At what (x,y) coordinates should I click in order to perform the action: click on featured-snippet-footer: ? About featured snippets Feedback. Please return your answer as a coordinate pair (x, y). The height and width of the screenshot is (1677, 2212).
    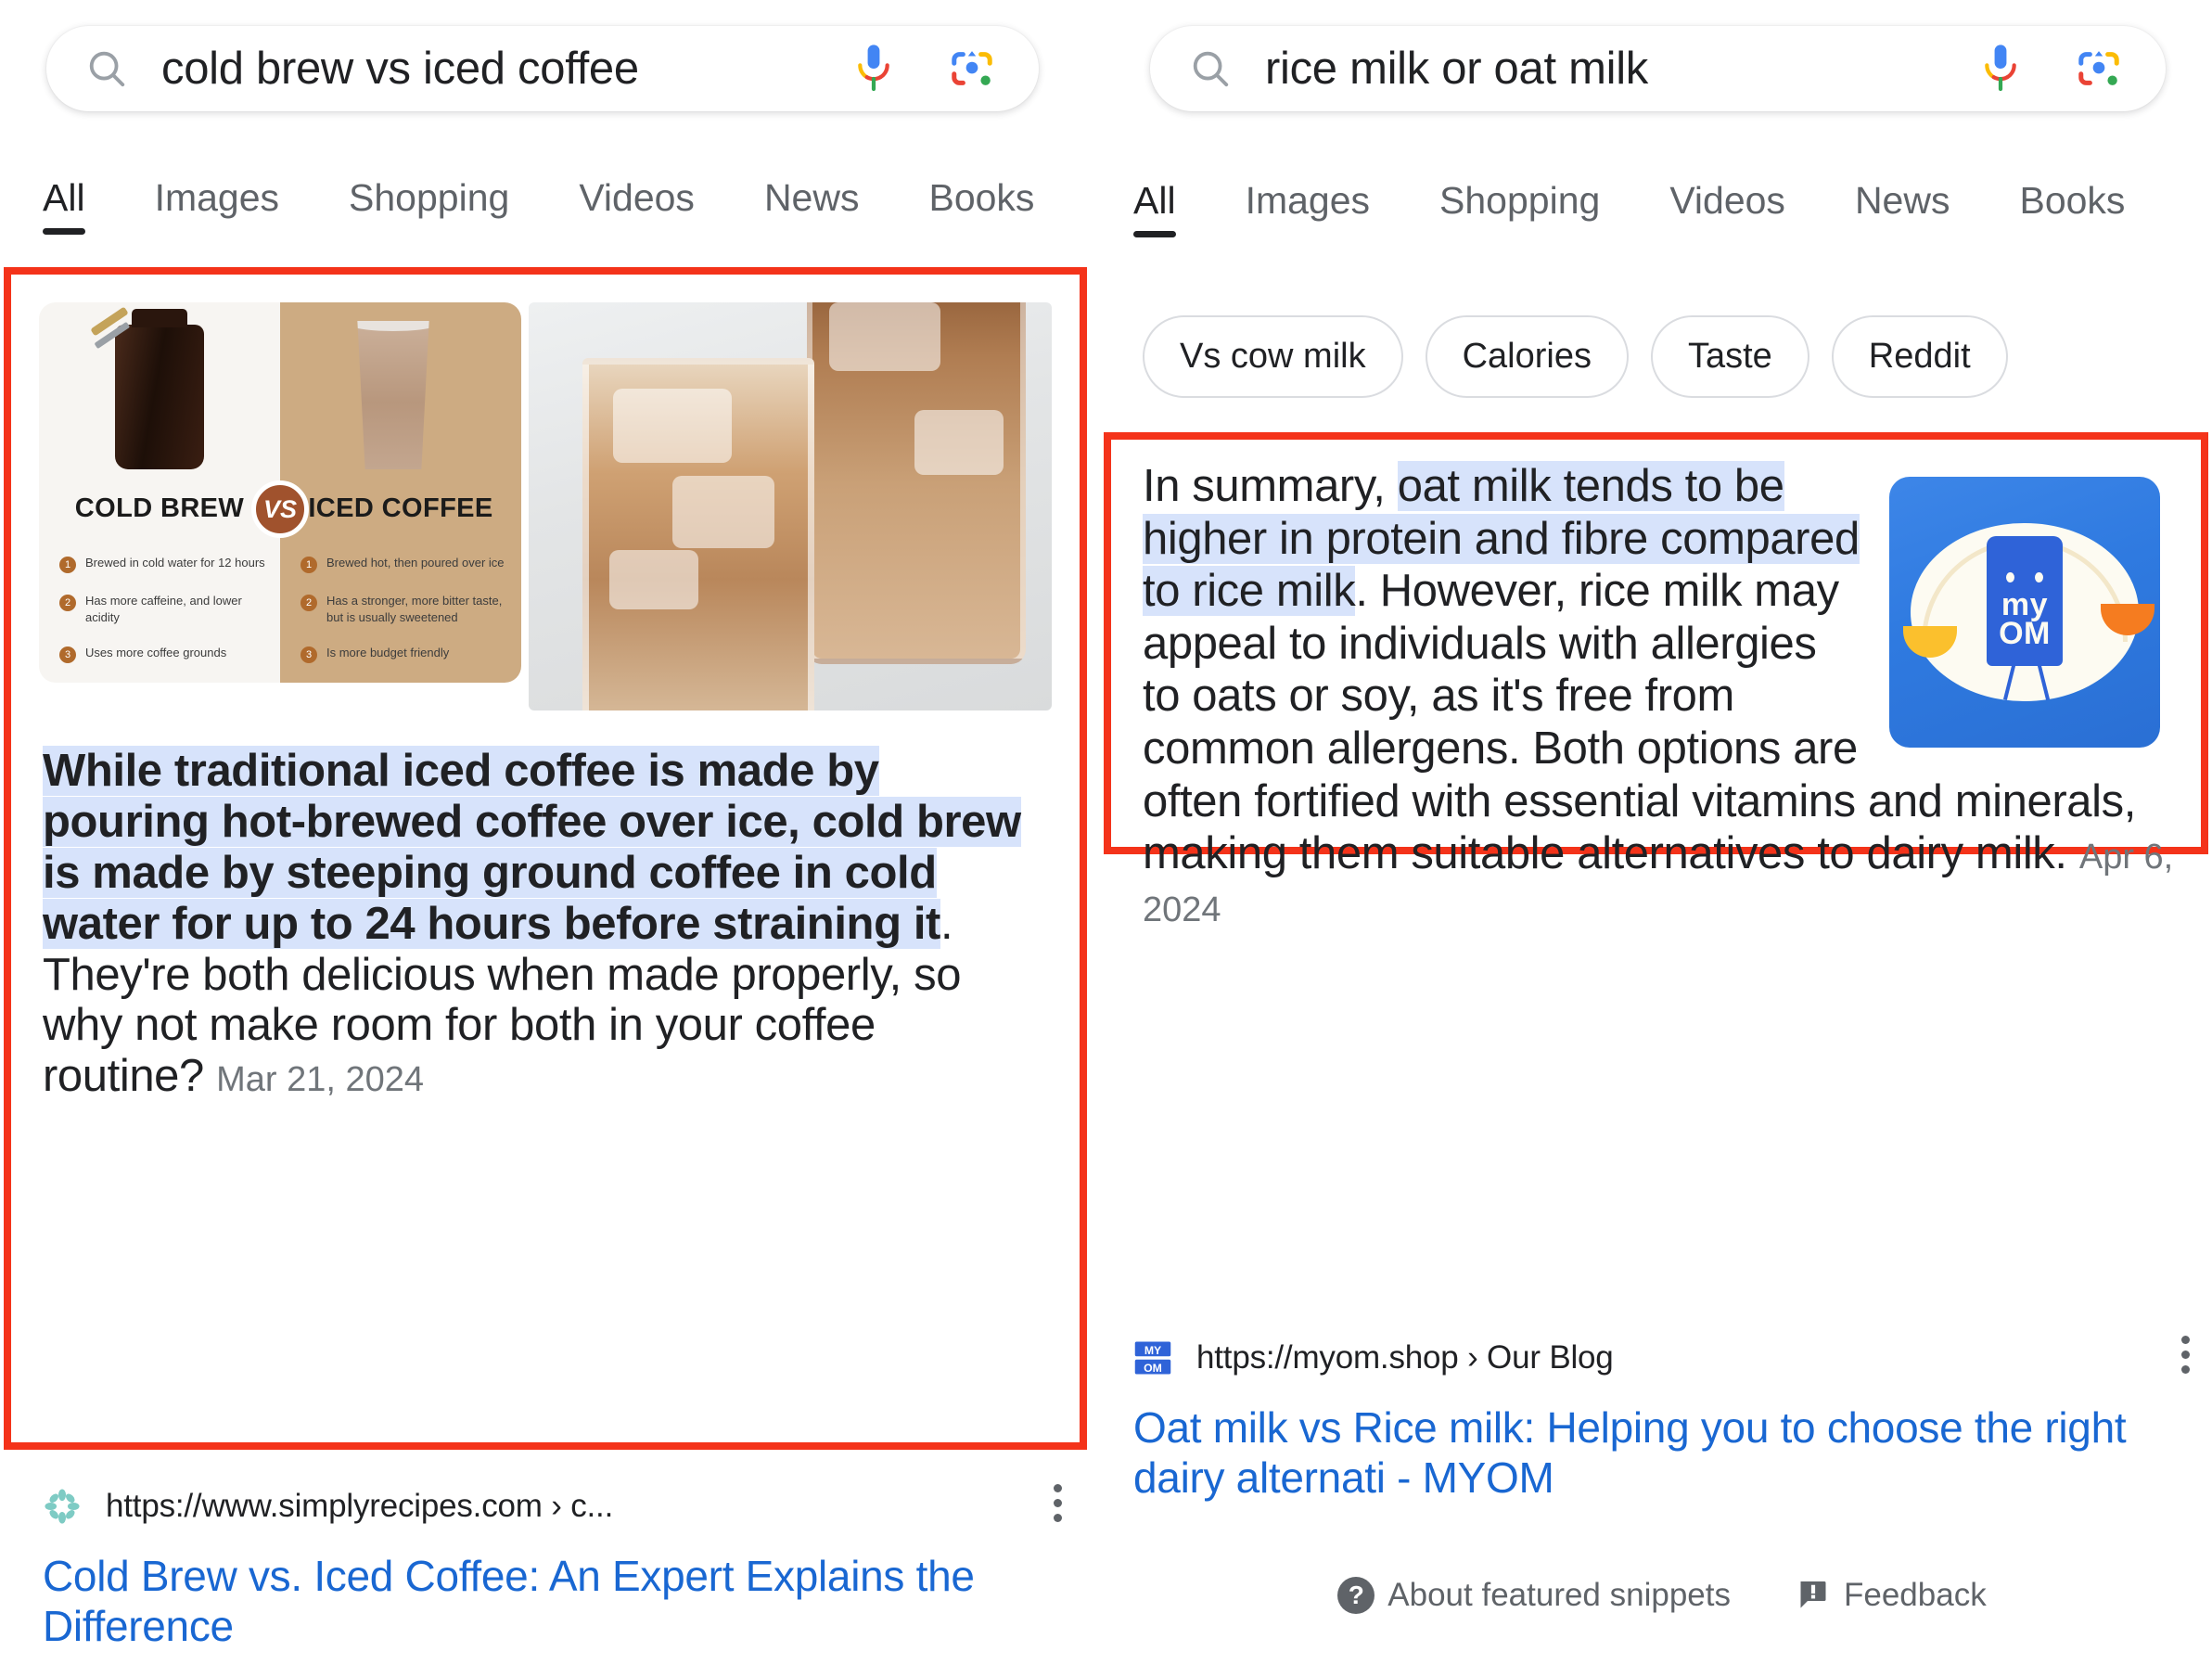
    Looking at the image, I should click on (1662, 1595).